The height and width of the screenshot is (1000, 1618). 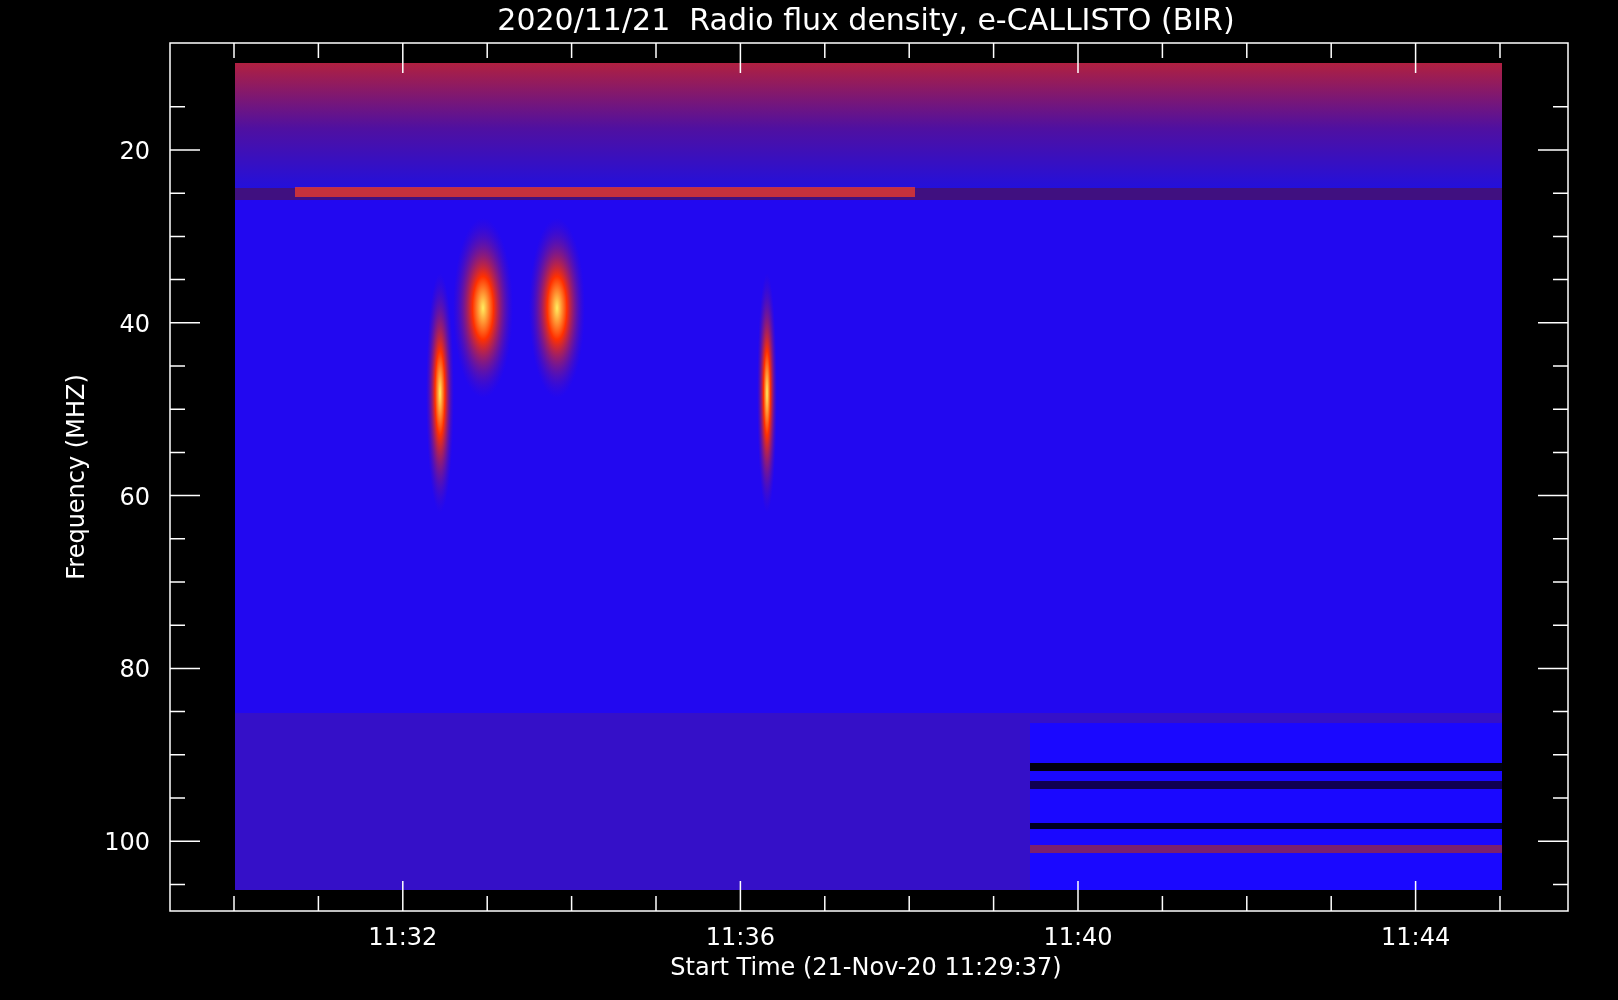 What do you see at coordinates (866, 19) in the screenshot?
I see `chart-title: 2020/11/21 Radio flux density, e-CALLISTO (BIR)` at bounding box center [866, 19].